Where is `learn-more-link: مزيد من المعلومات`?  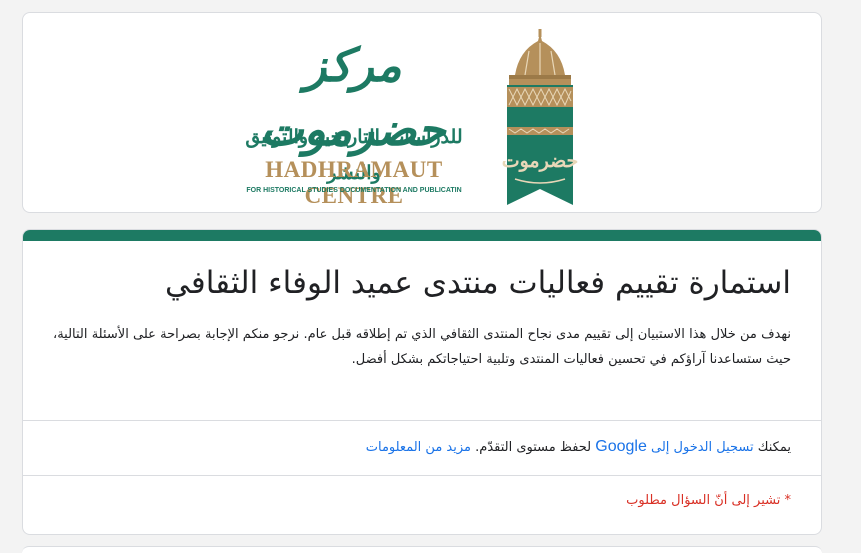
learn-more-link: مزيد من المعلومات is located at coordinates (418, 447).